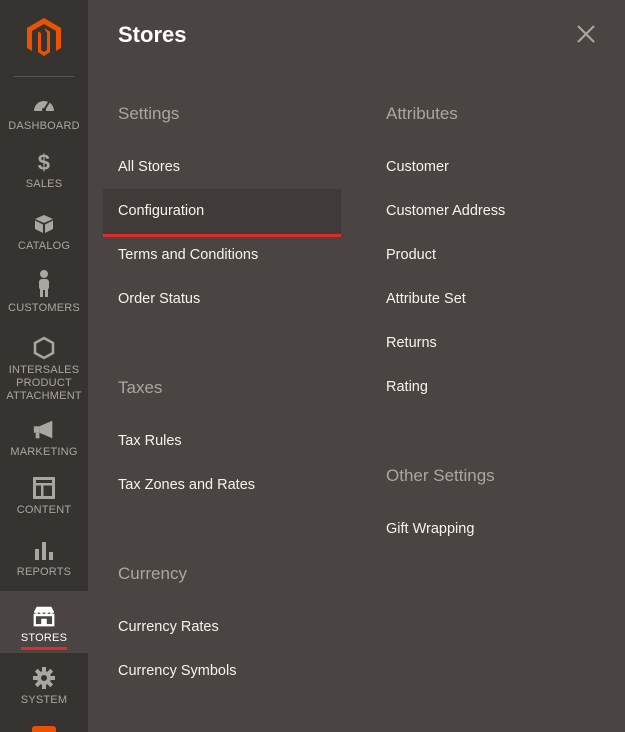  I want to click on menu-link-terms-and-conditions: Terms and Conditions, so click(222, 255).